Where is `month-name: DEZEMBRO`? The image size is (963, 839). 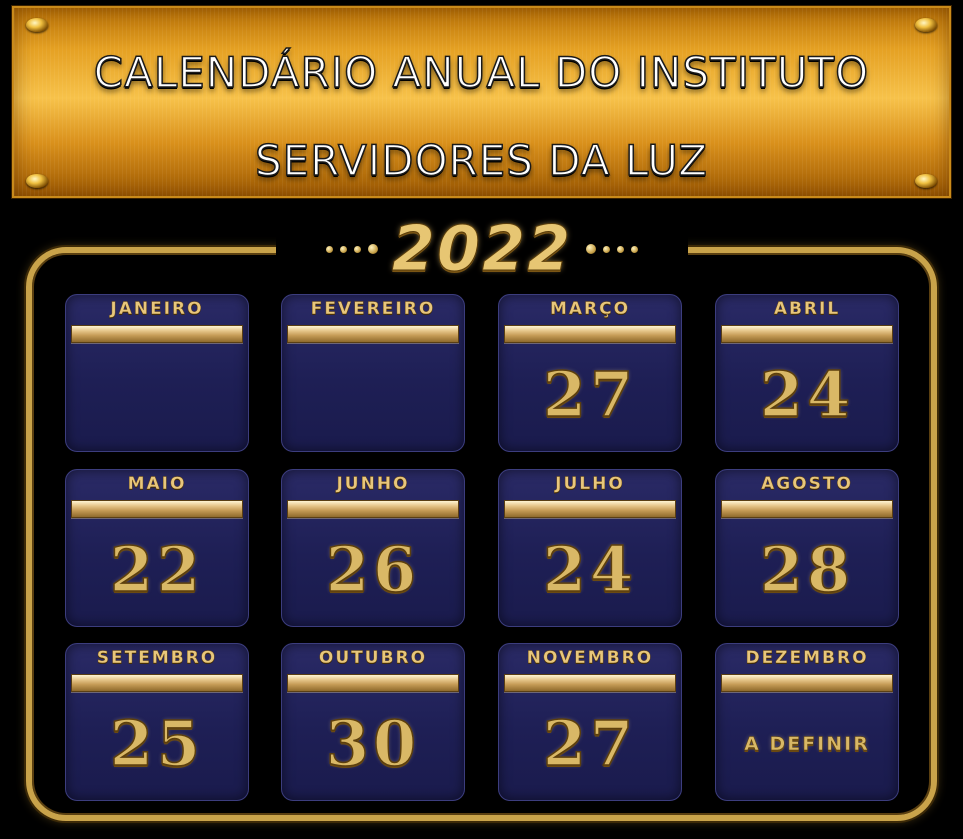
month-name: DEZEMBRO is located at coordinates (807, 658).